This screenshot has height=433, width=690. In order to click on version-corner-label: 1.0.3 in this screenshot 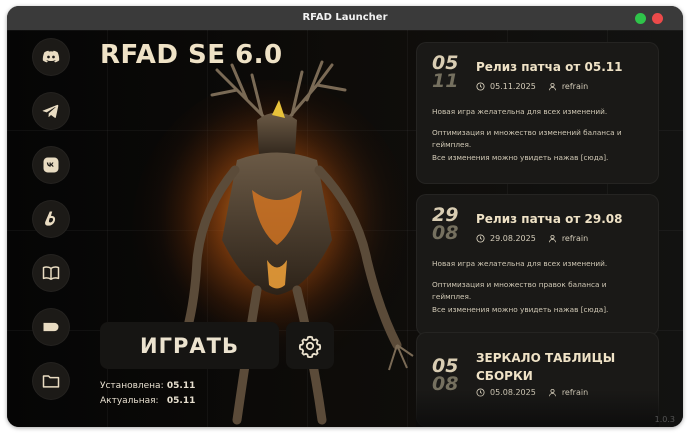, I will do `click(664, 419)`.